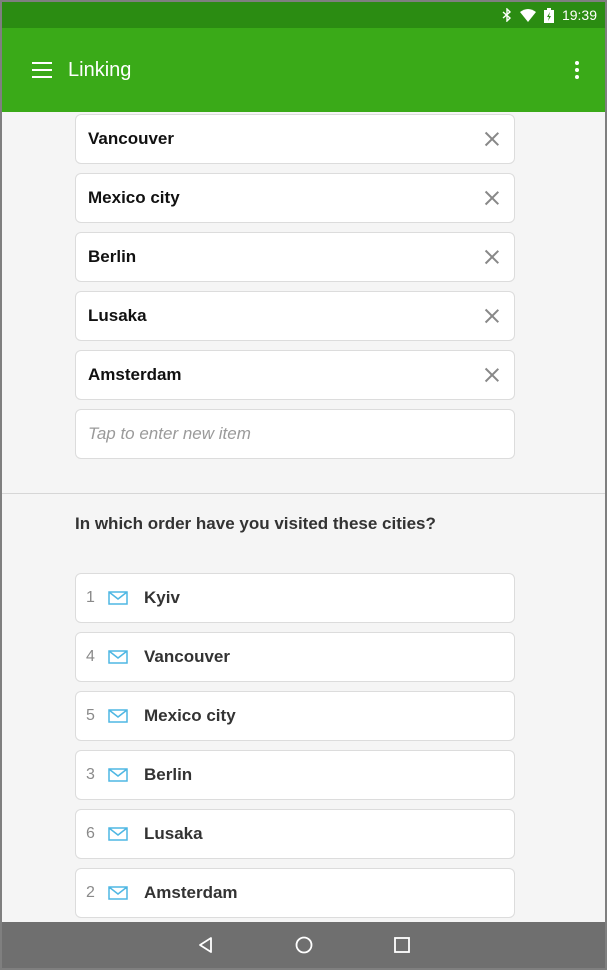 The width and height of the screenshot is (607, 970). What do you see at coordinates (303, 70) in the screenshot?
I see `app-bar: Linking` at bounding box center [303, 70].